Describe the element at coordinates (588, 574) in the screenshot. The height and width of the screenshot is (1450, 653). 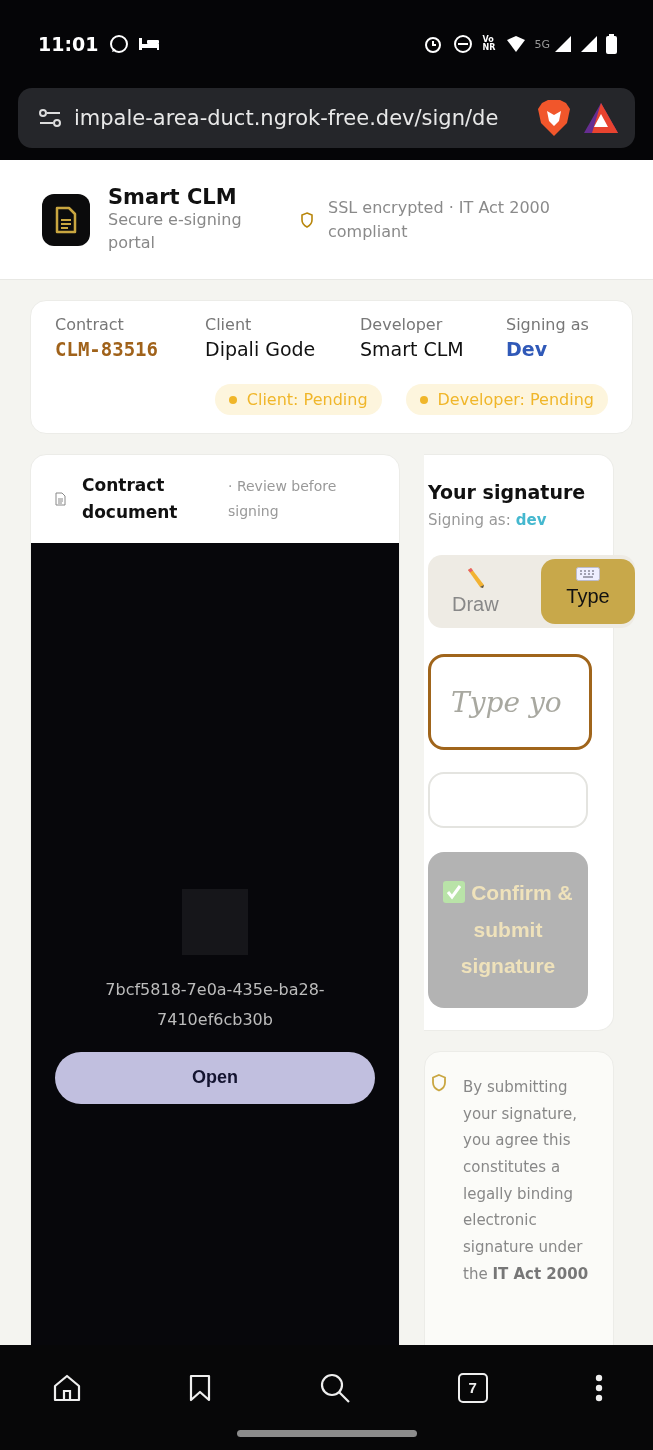
I see `keyboard-icon` at that location.